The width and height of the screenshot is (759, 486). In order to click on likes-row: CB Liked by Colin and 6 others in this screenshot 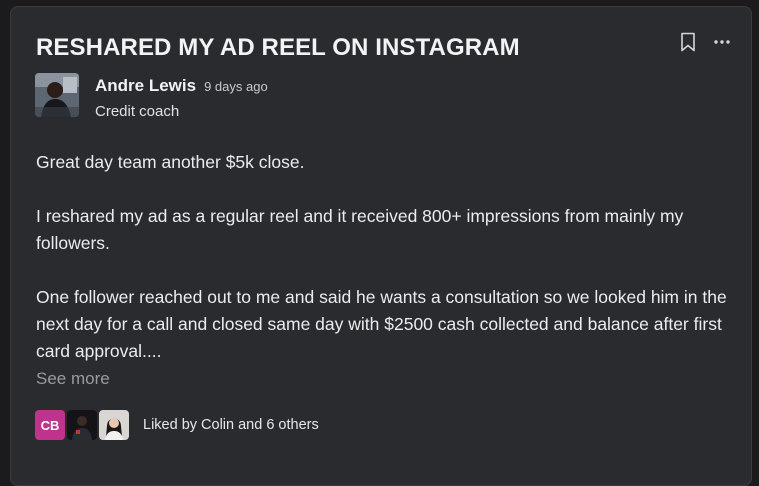, I will do `click(177, 425)`.